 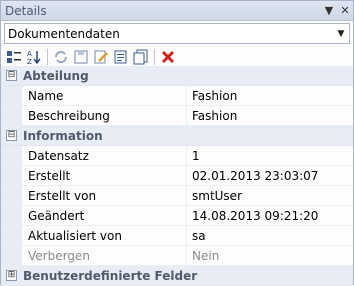 I want to click on property-value: 02.01.2013 23:03:07, so click(x=270, y=175).